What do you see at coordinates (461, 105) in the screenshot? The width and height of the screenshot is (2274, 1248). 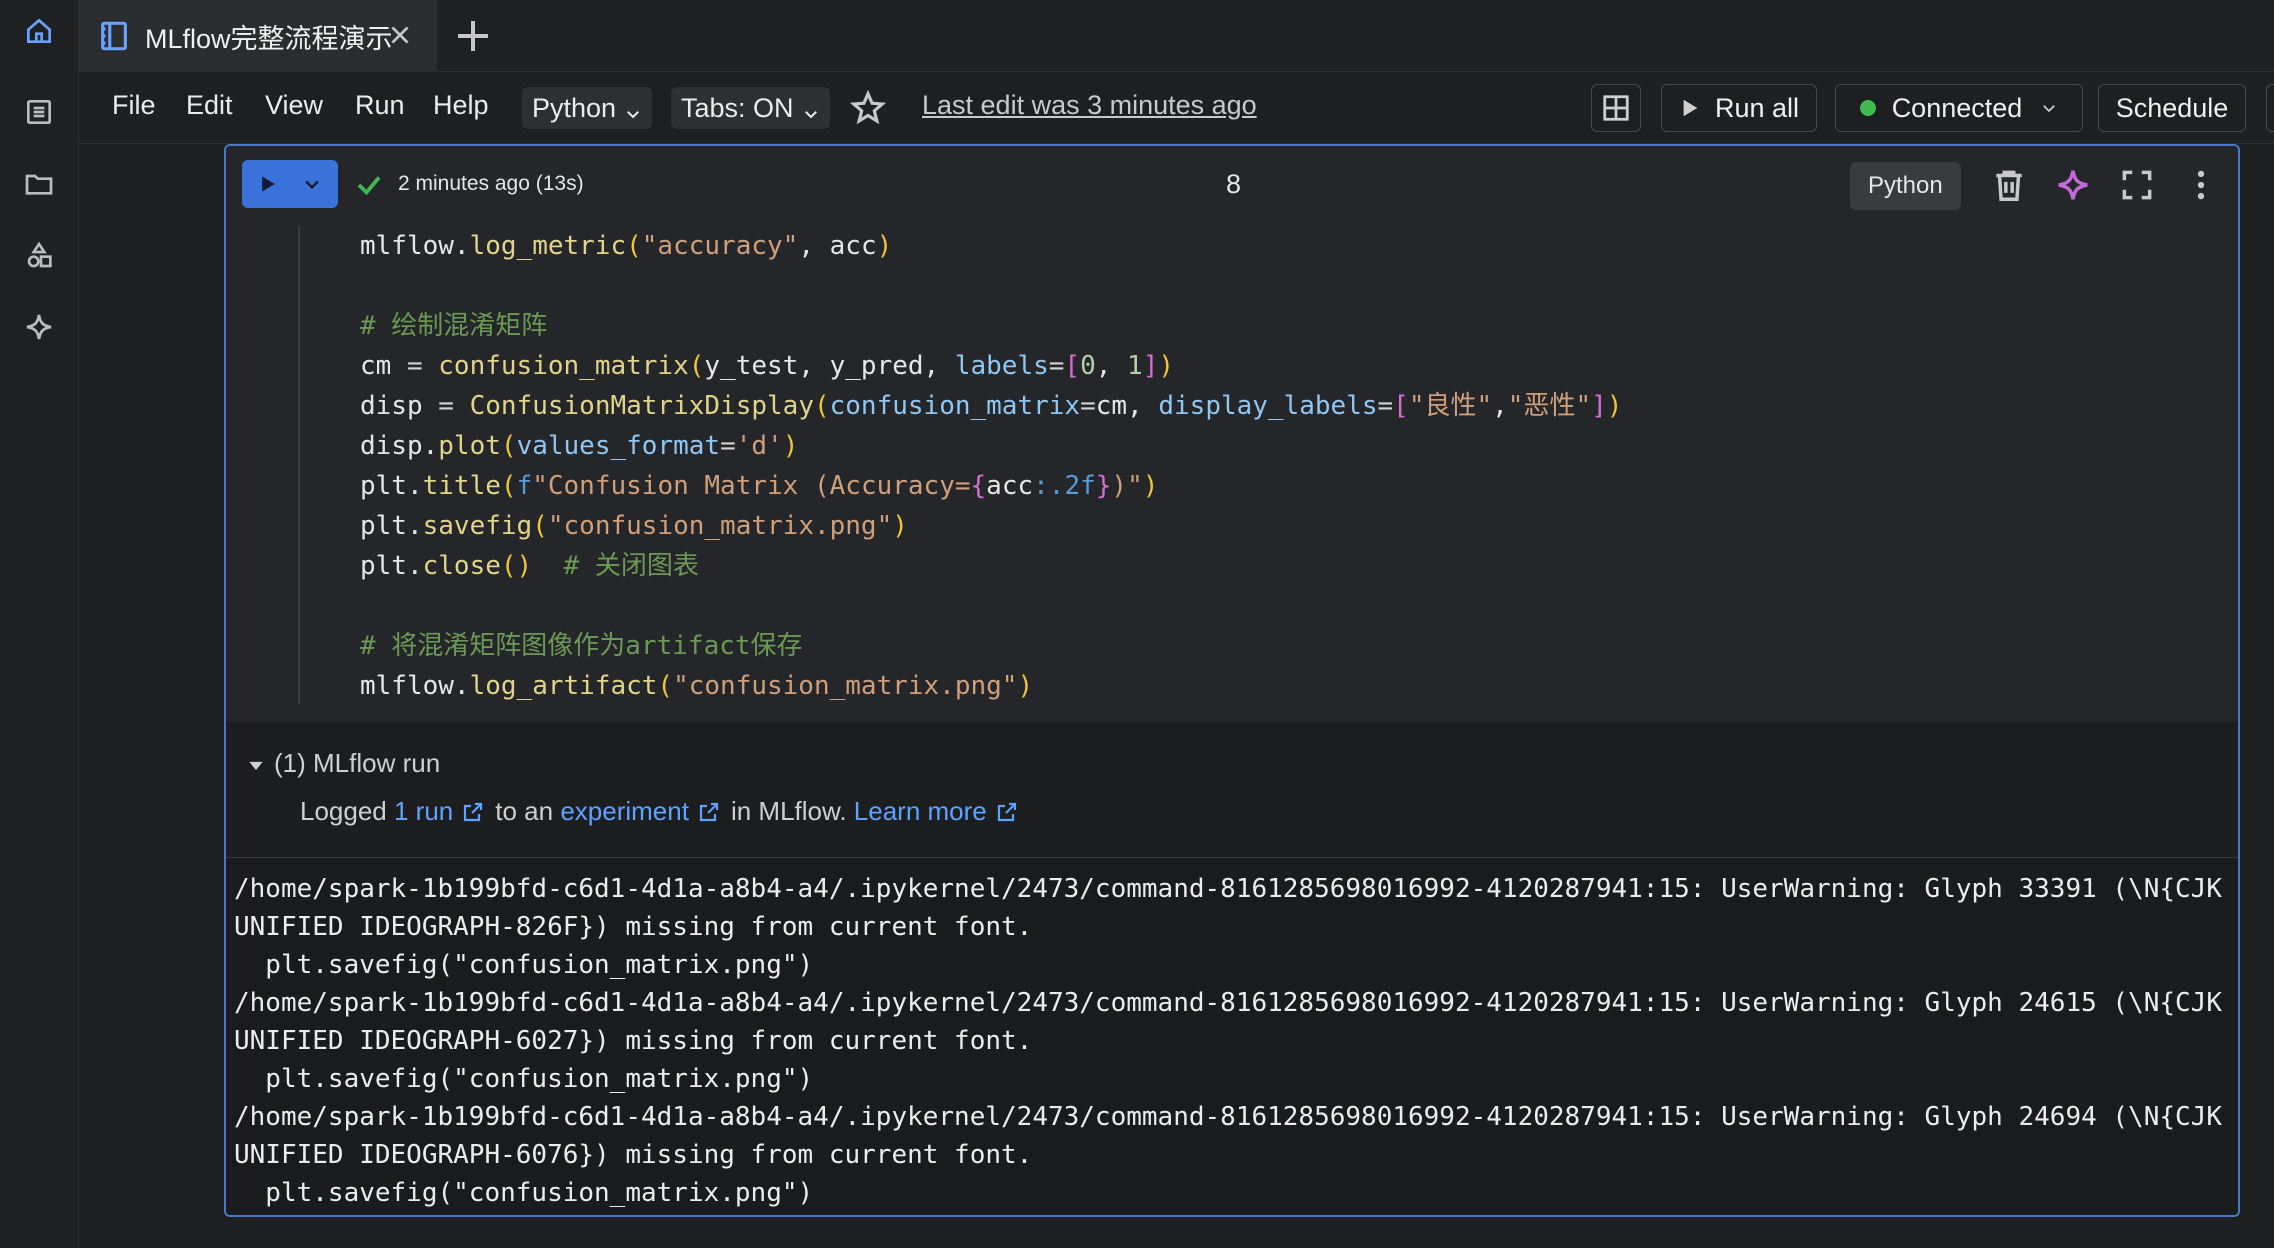 I see `menu-help: Help` at bounding box center [461, 105].